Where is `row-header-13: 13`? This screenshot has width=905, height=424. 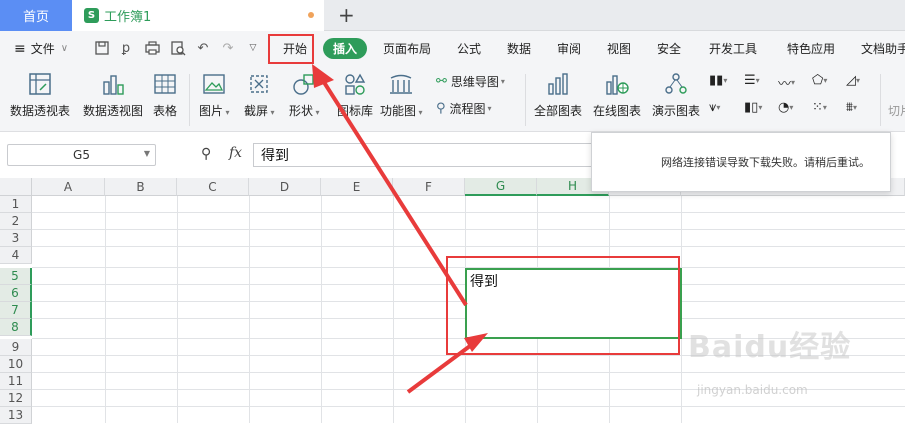 row-header-13: 13 is located at coordinates (16, 415).